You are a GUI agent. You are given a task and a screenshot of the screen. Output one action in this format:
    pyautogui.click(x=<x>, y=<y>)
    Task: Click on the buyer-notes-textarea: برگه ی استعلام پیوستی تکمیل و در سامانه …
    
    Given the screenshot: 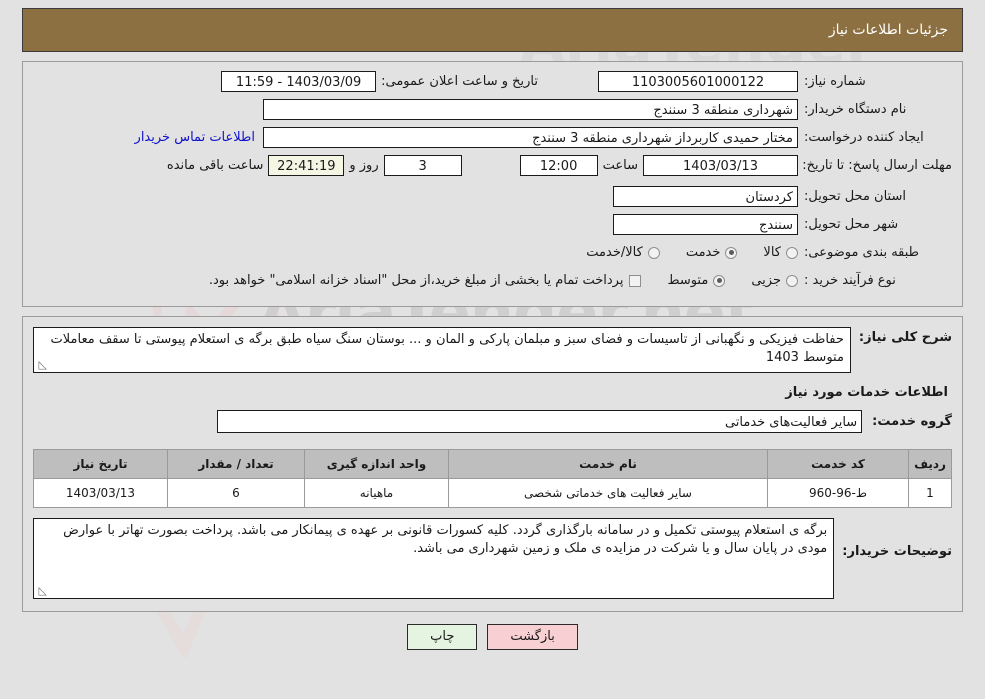 What is the action you would take?
    pyautogui.click(x=434, y=558)
    